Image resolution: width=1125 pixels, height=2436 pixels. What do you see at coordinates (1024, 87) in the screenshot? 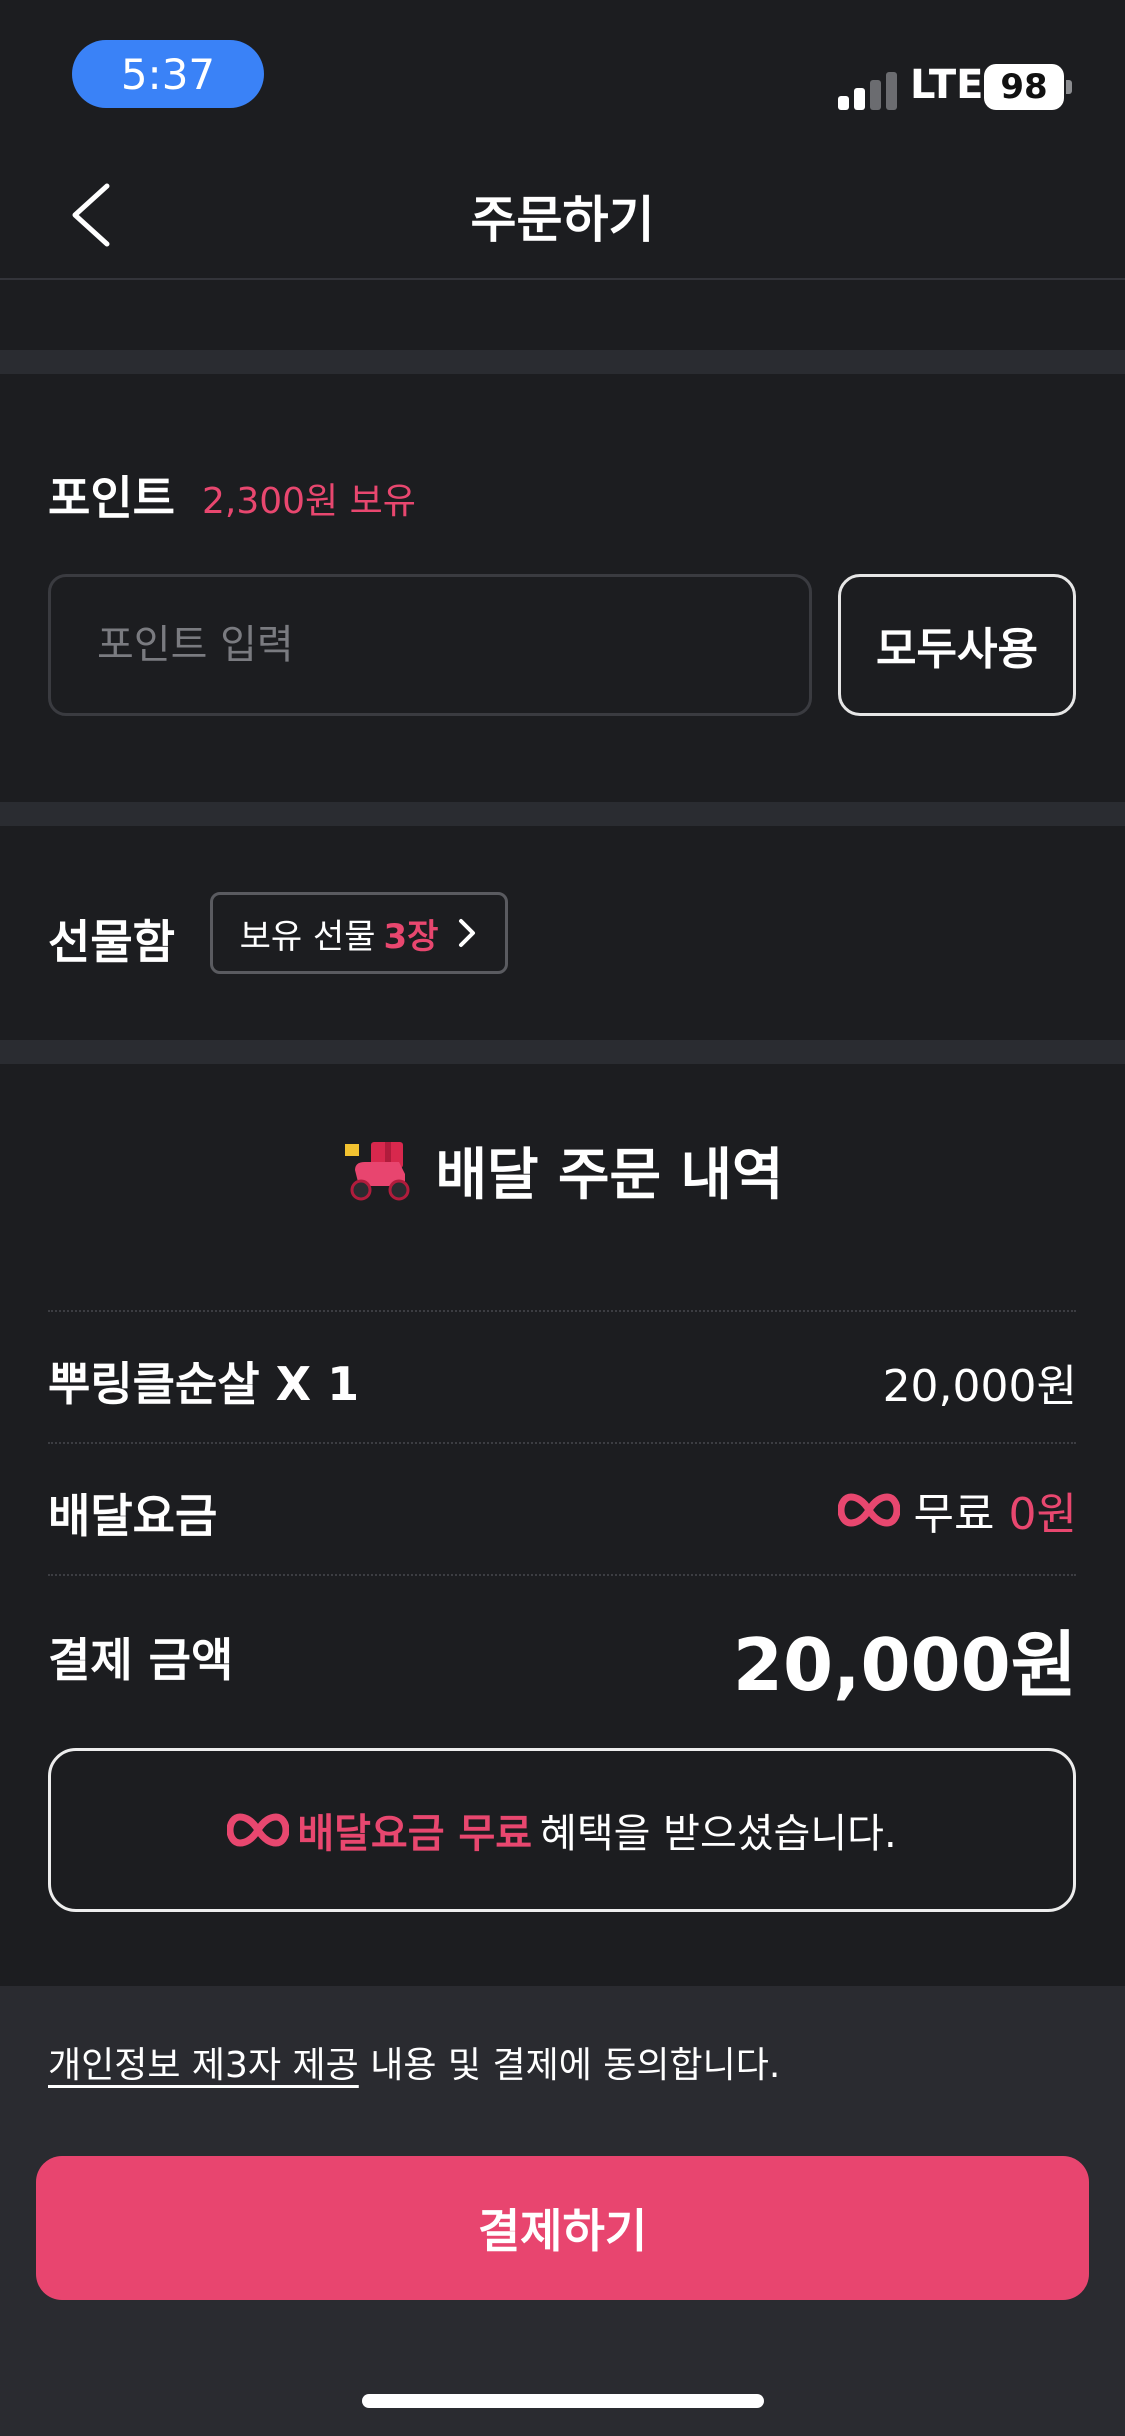
I see `battery-icon: 98` at bounding box center [1024, 87].